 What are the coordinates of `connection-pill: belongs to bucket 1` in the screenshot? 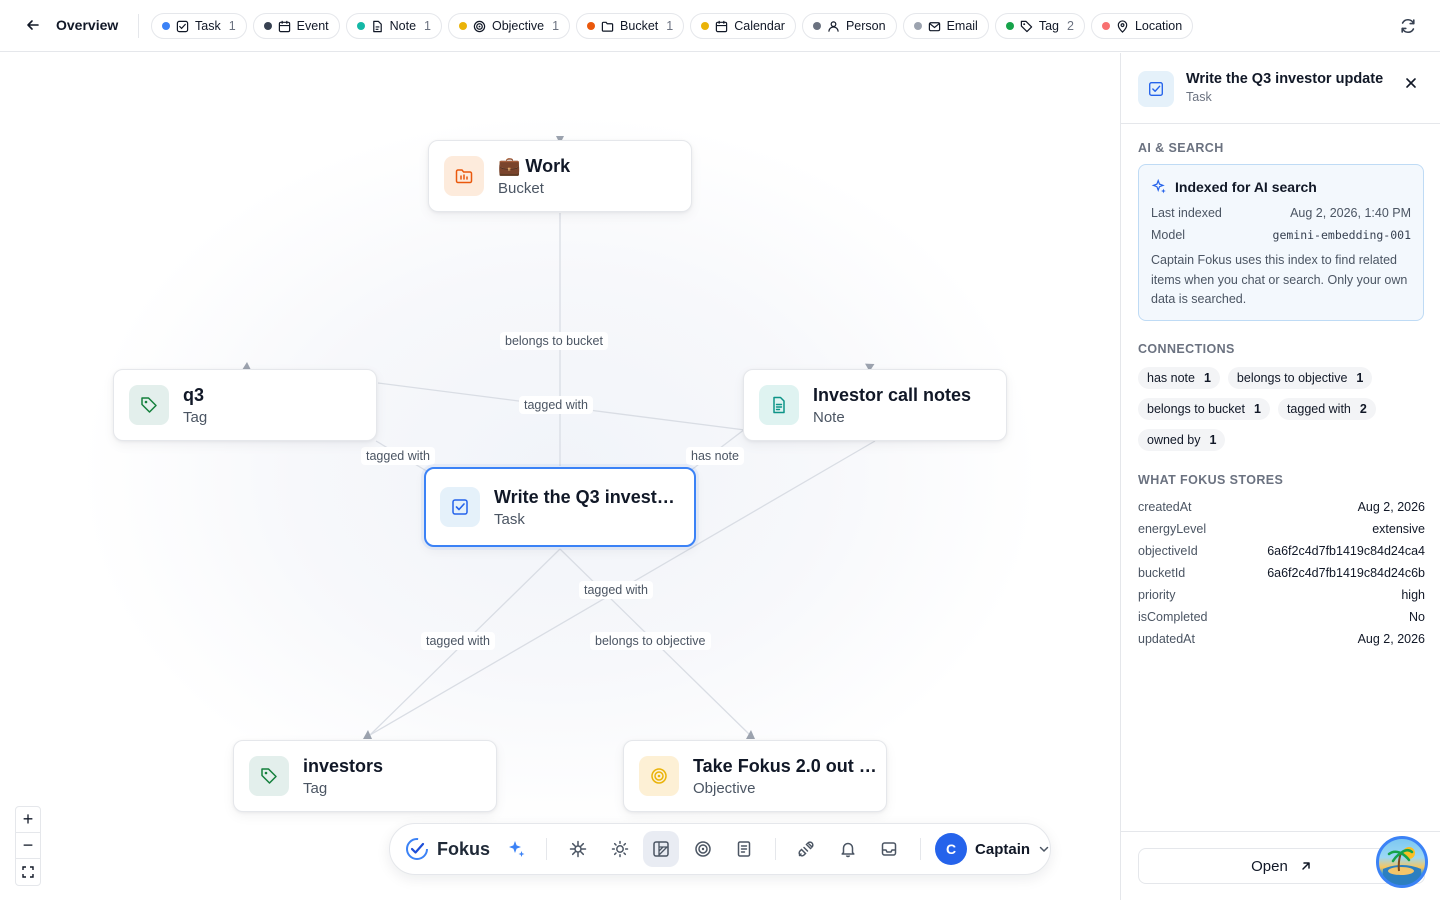 It's located at (1204, 409).